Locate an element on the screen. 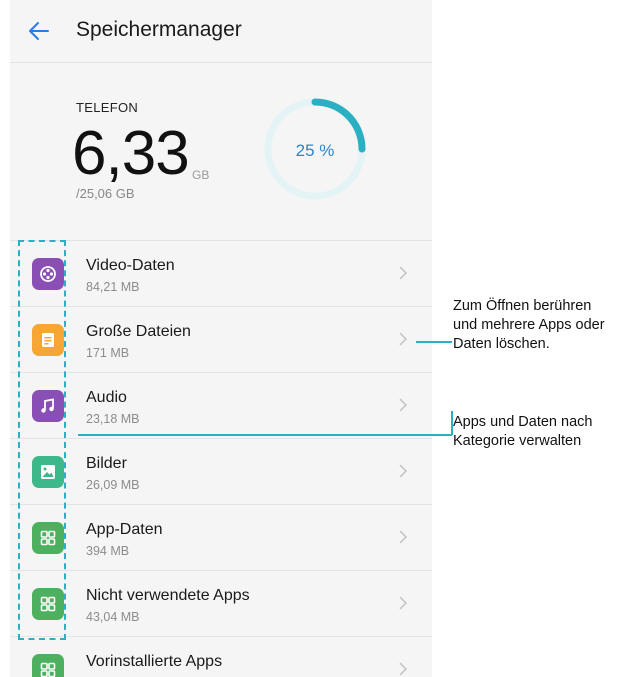 This screenshot has height=677, width=620. category-icons-highlight is located at coordinates (42, 440).